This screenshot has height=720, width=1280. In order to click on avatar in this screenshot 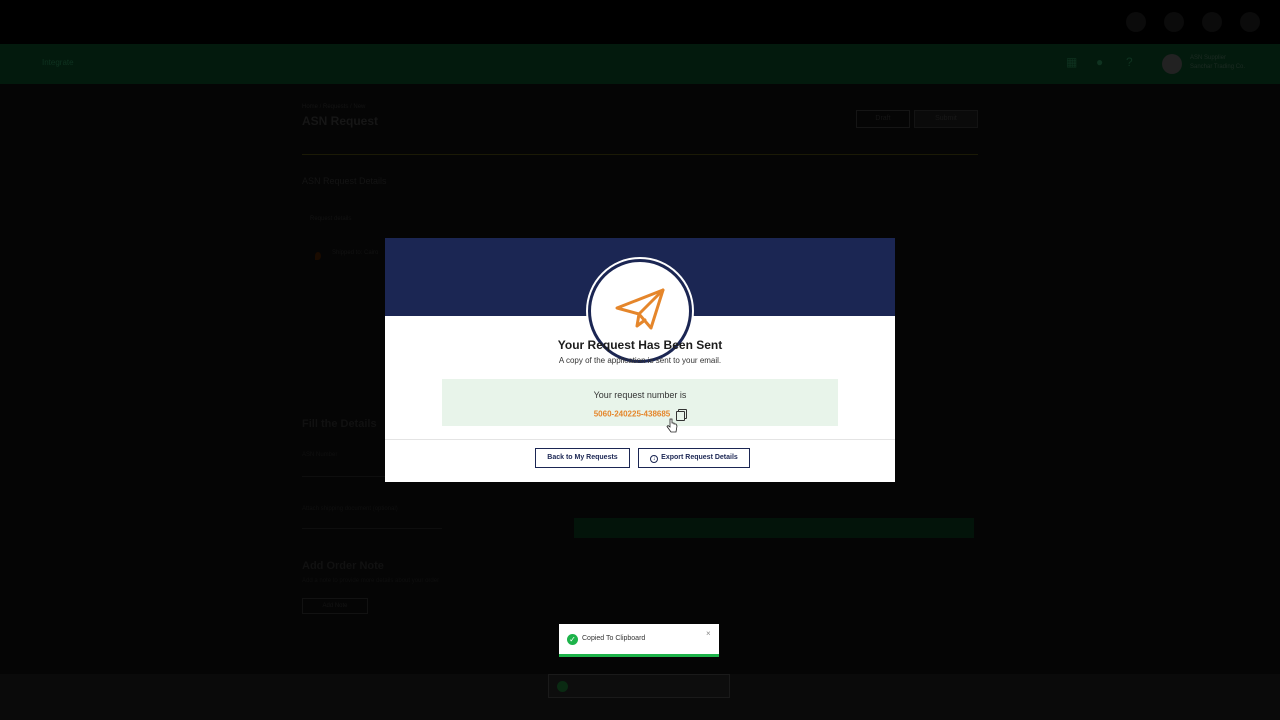, I will do `click(1172, 64)`.